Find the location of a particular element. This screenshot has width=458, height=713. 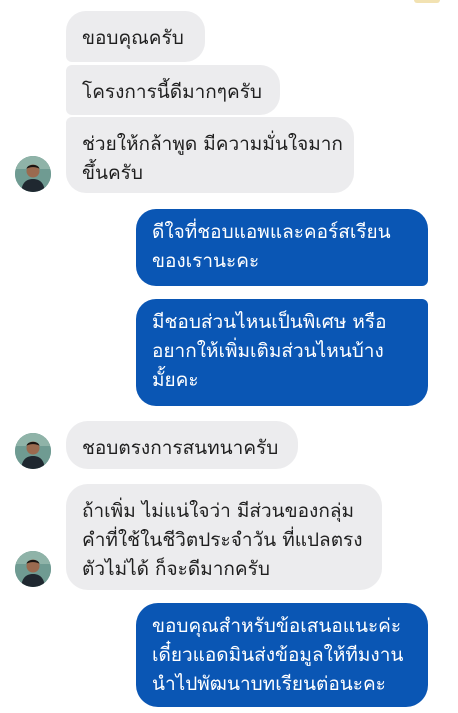

incoming-message-bubble: ขอบคุณครับ is located at coordinates (135, 36).